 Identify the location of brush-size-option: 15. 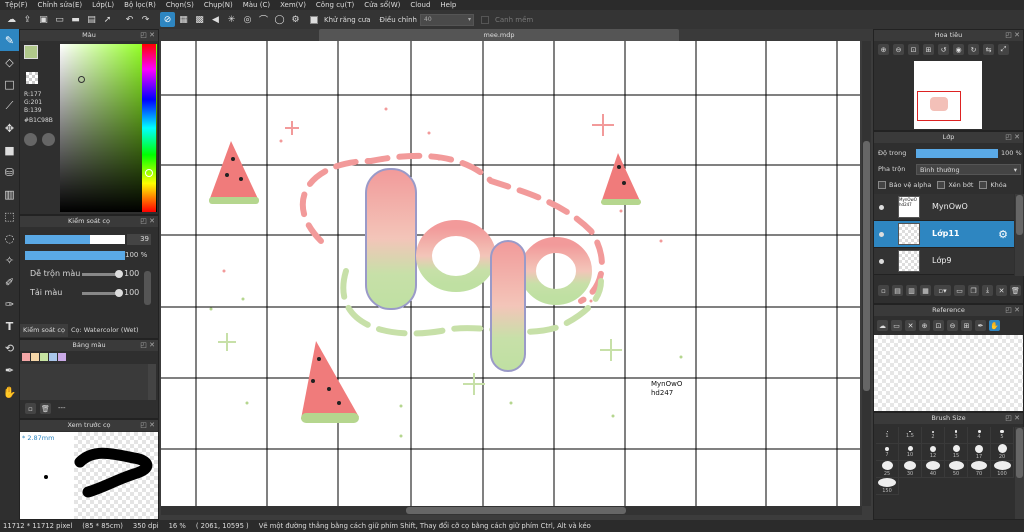
(956, 452).